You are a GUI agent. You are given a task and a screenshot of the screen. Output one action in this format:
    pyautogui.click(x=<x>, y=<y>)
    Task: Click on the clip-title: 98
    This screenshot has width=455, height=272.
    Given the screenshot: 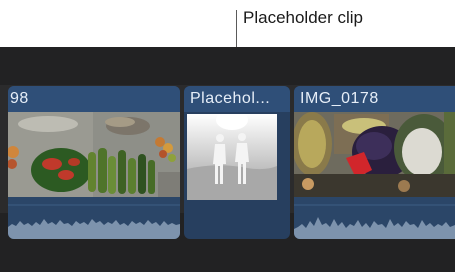 What is the action you would take?
    pyautogui.click(x=94, y=99)
    